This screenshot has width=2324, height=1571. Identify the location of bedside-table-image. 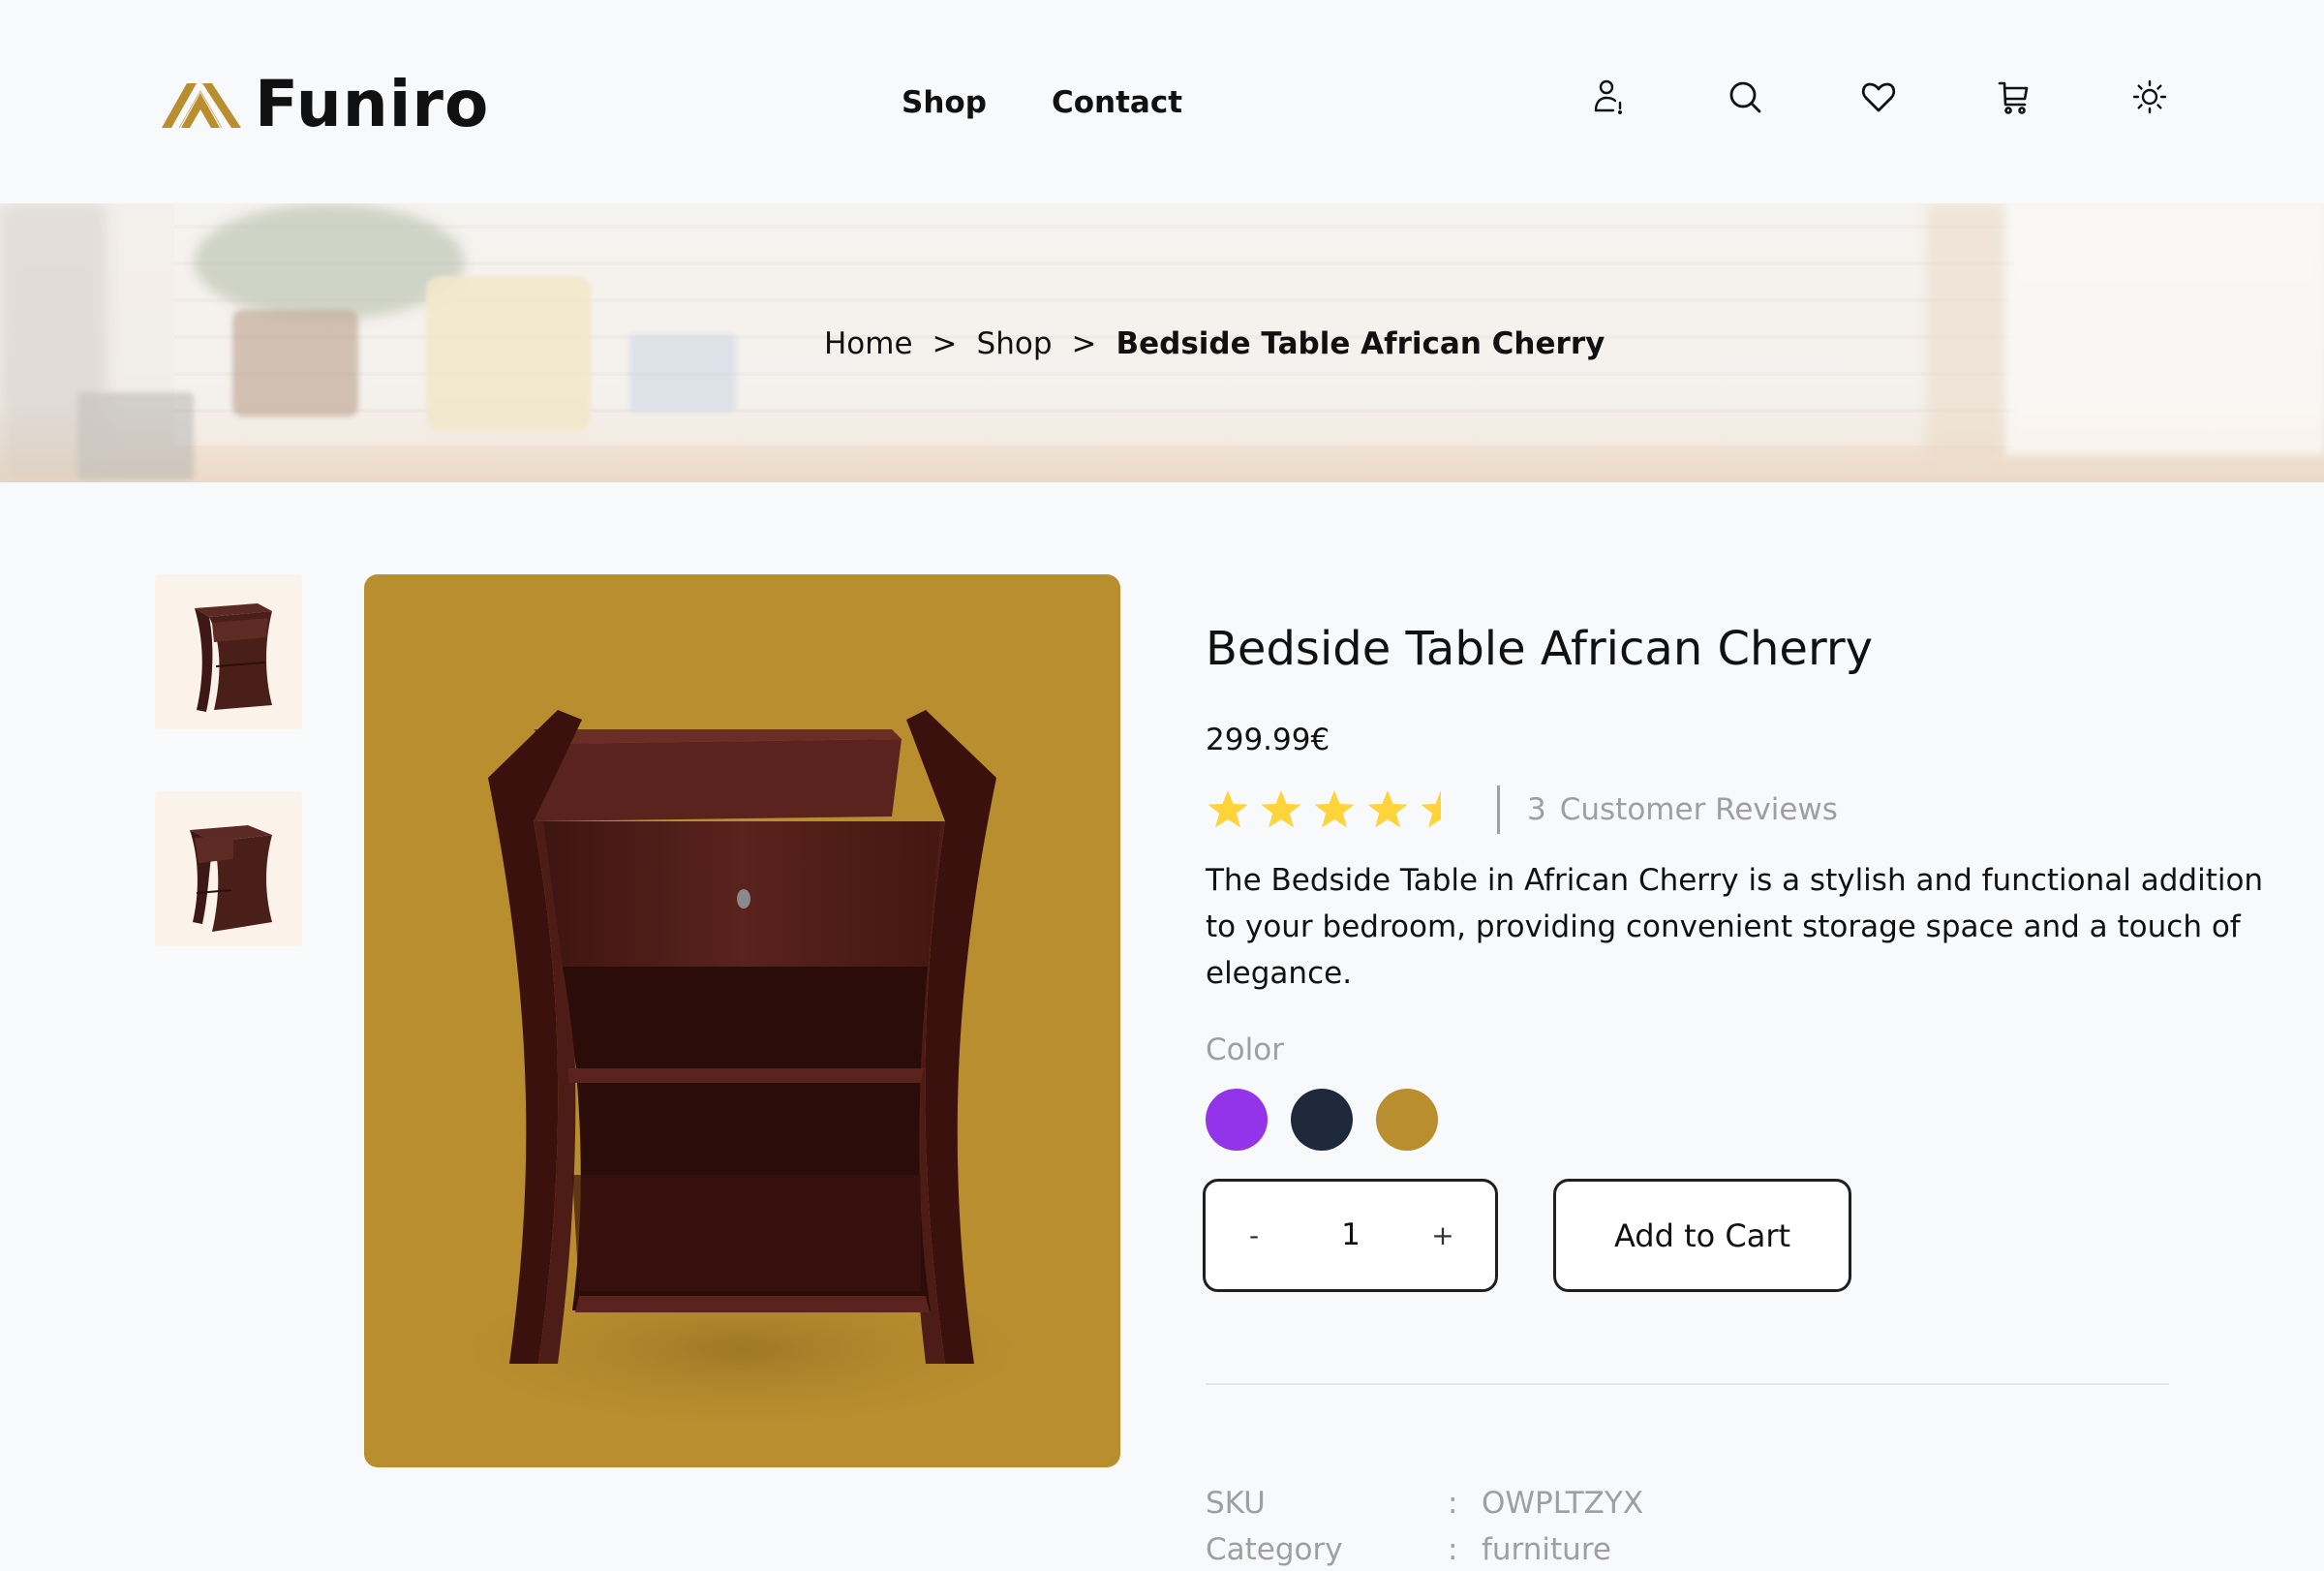
(742, 1073).